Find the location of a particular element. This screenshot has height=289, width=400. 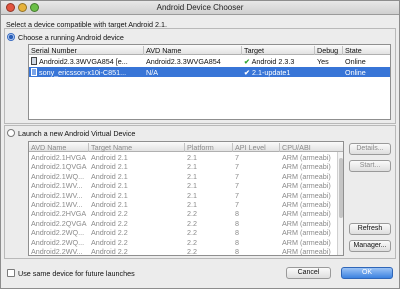

launch-avd-label: Launch a new Android Virtual Device is located at coordinates (77, 133).